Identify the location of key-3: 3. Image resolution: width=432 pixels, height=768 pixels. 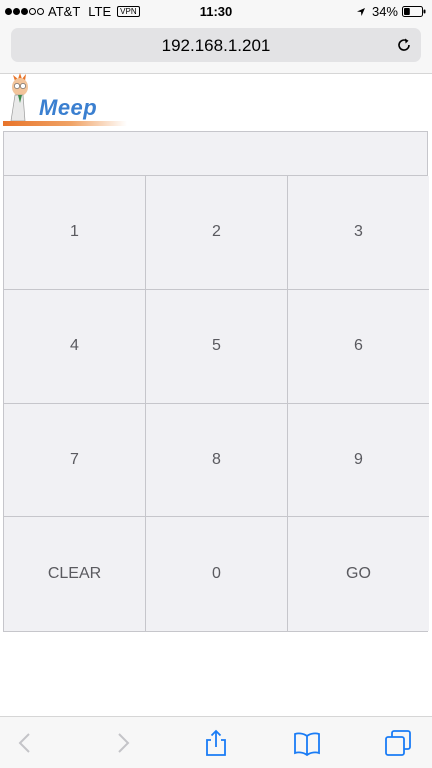
(358, 233).